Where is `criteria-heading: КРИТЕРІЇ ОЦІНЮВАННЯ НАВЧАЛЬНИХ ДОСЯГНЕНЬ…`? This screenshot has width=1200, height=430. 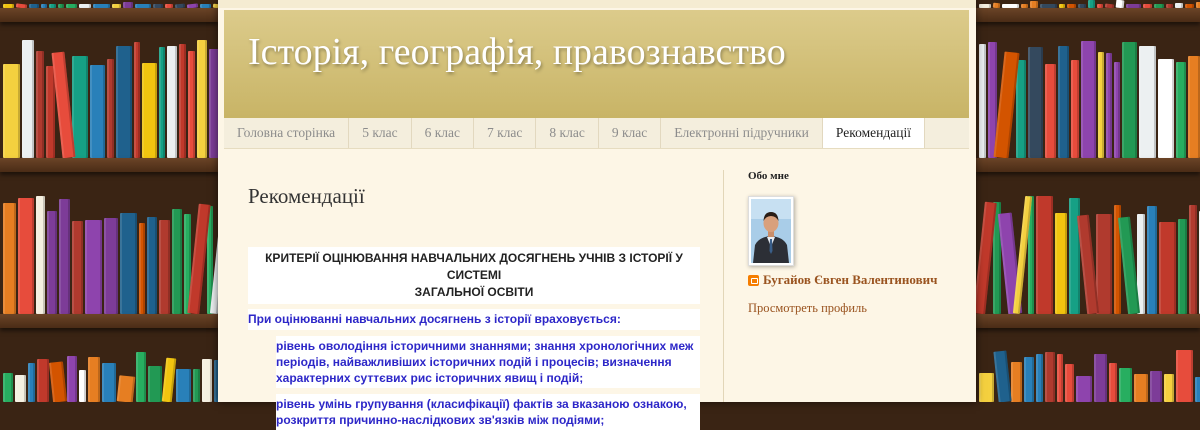
criteria-heading: КРИТЕРІЇ ОЦІНЮВАННЯ НАВЧАЛЬНИХ ДОСЯГНЕНЬ… is located at coordinates (474, 275).